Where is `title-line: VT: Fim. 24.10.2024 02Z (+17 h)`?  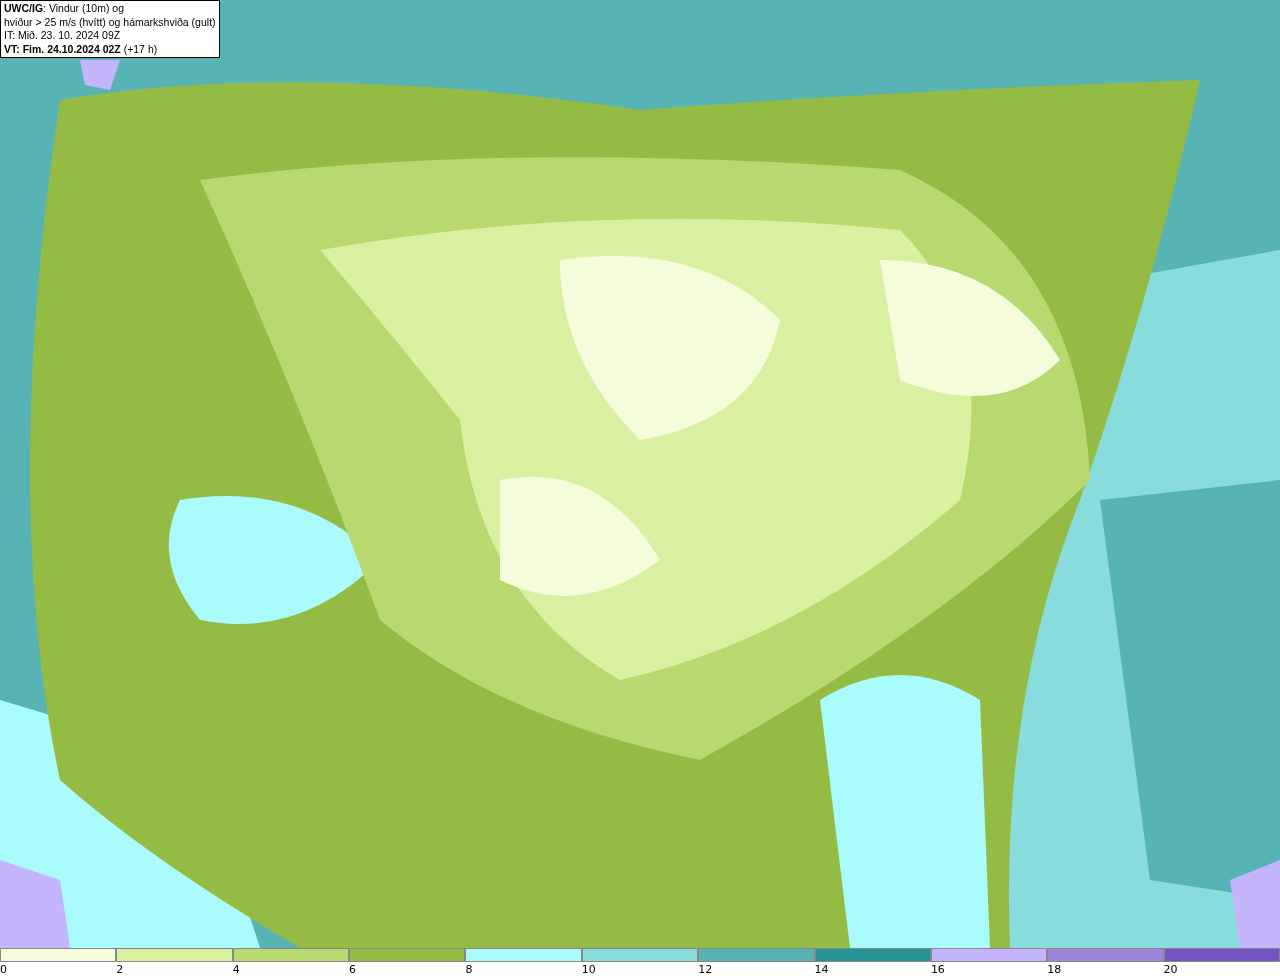 title-line: VT: Fim. 24.10.2024 02Z (+17 h) is located at coordinates (81, 49).